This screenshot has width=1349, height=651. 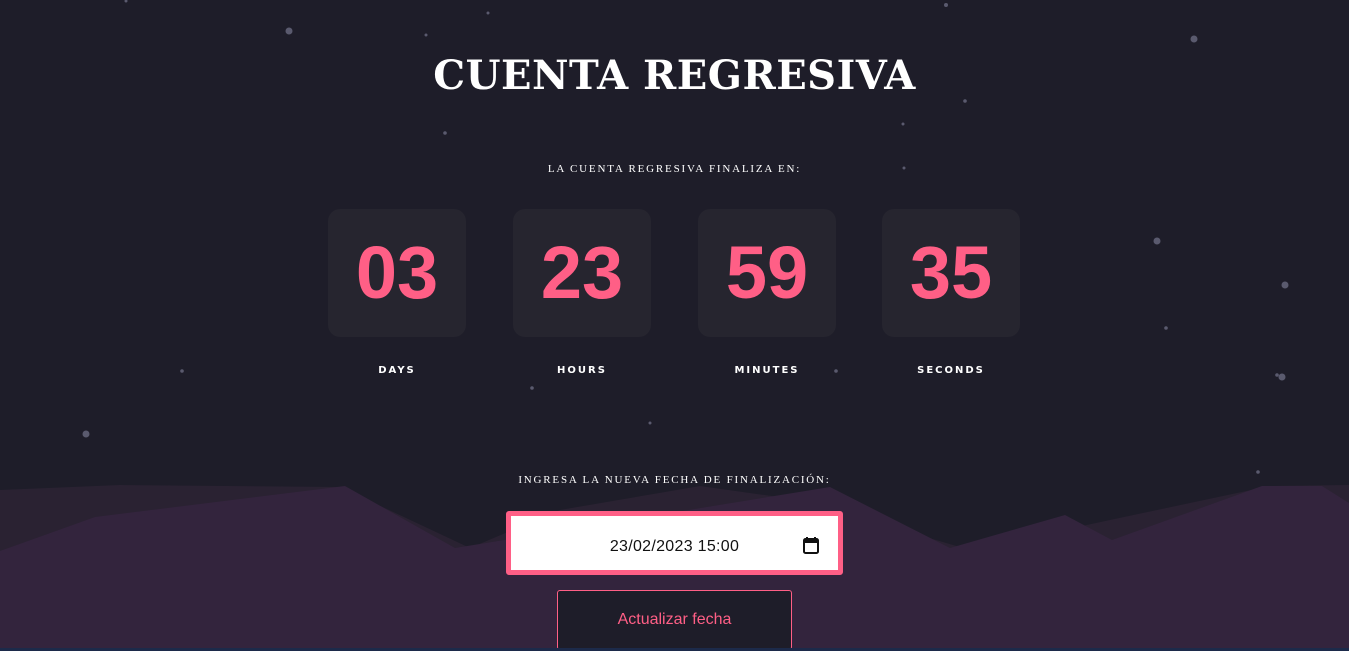 I want to click on hours-card: 23, so click(x=582, y=273).